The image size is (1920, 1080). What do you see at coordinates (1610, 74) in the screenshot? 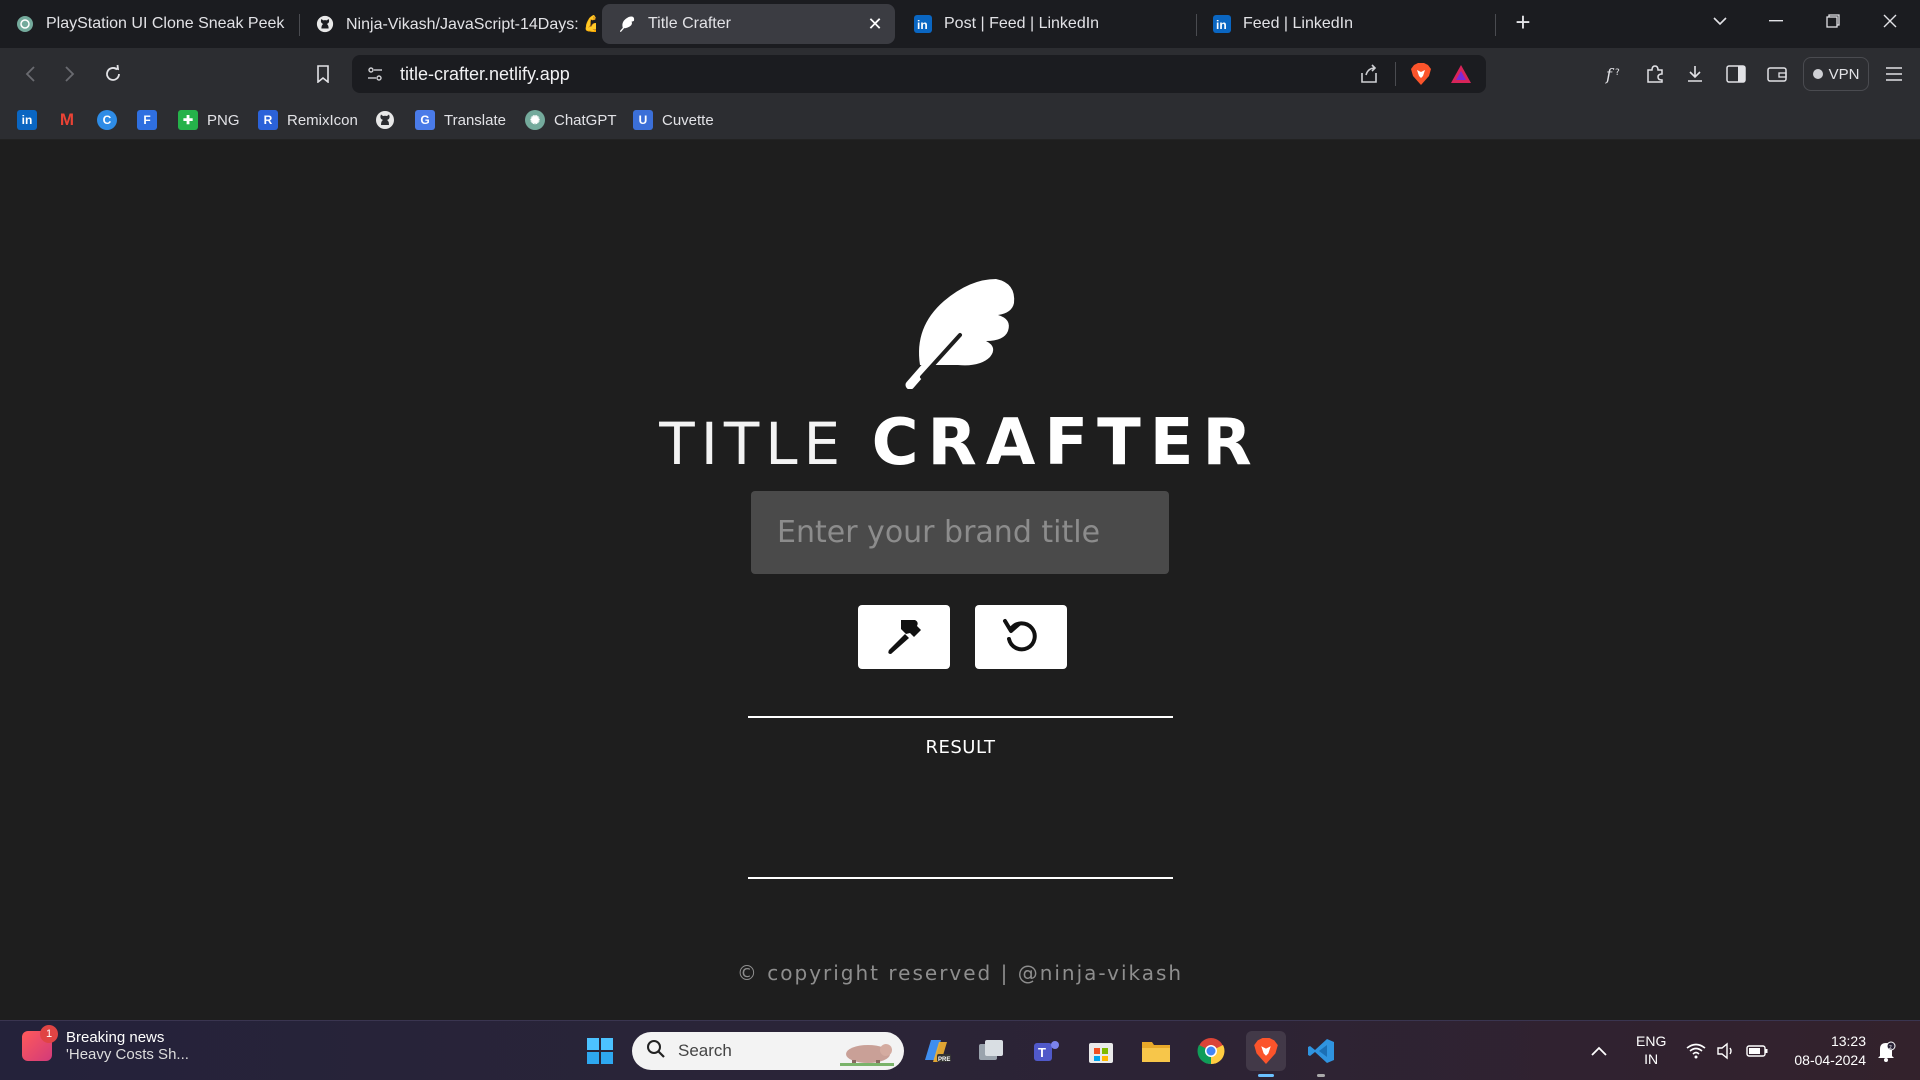
I see `svg-text: f` at bounding box center [1610, 74].